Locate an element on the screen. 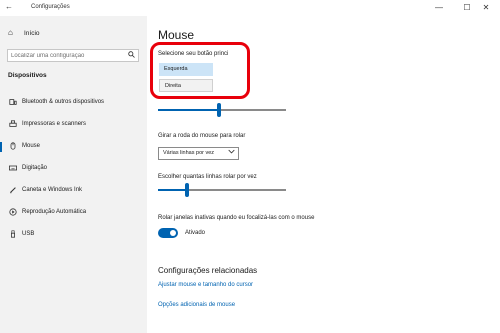 The width and height of the screenshot is (500, 333). wheel-scroll-dropdown: Várias linhas por vez is located at coordinates (198, 153).